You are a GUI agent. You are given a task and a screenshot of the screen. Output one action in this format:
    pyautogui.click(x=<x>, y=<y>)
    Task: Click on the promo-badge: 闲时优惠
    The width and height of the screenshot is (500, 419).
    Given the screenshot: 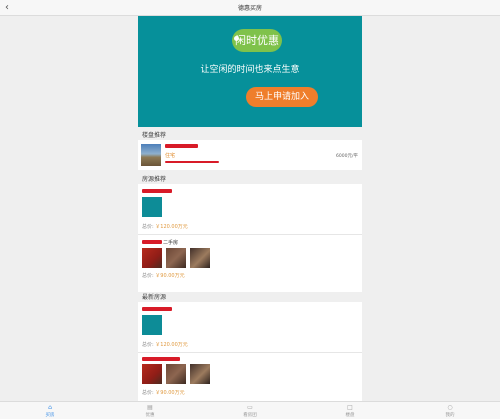 What is the action you would take?
    pyautogui.click(x=257, y=40)
    